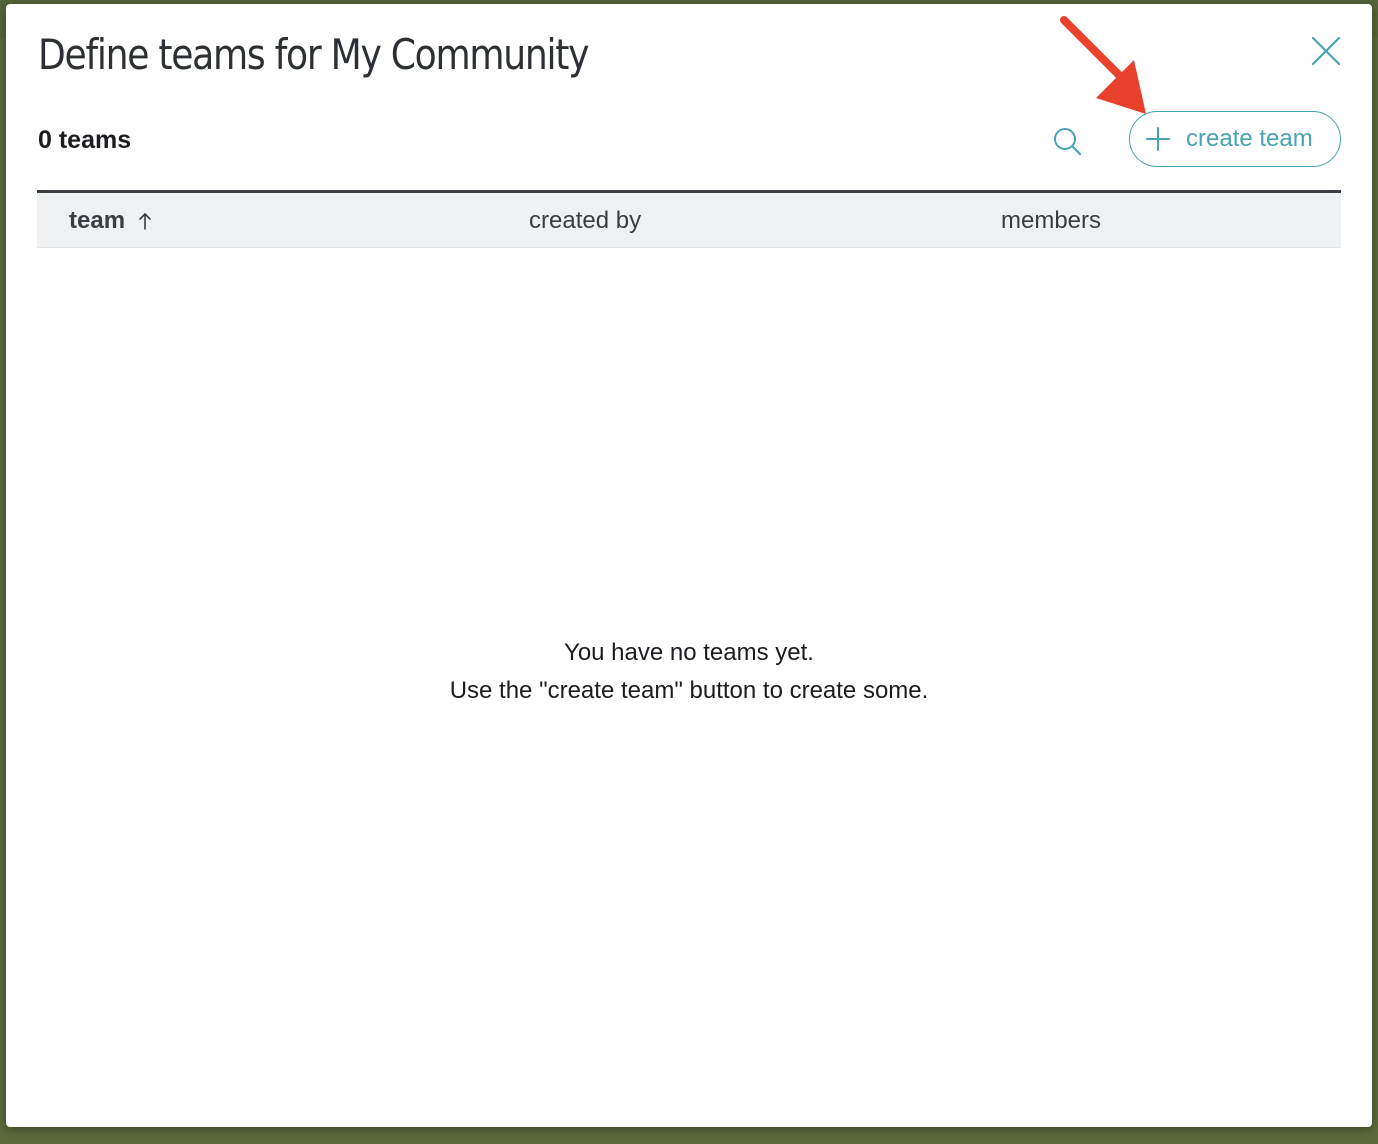  Describe the element at coordinates (1103, 65) in the screenshot. I see `annotation-arrow-icon` at that location.